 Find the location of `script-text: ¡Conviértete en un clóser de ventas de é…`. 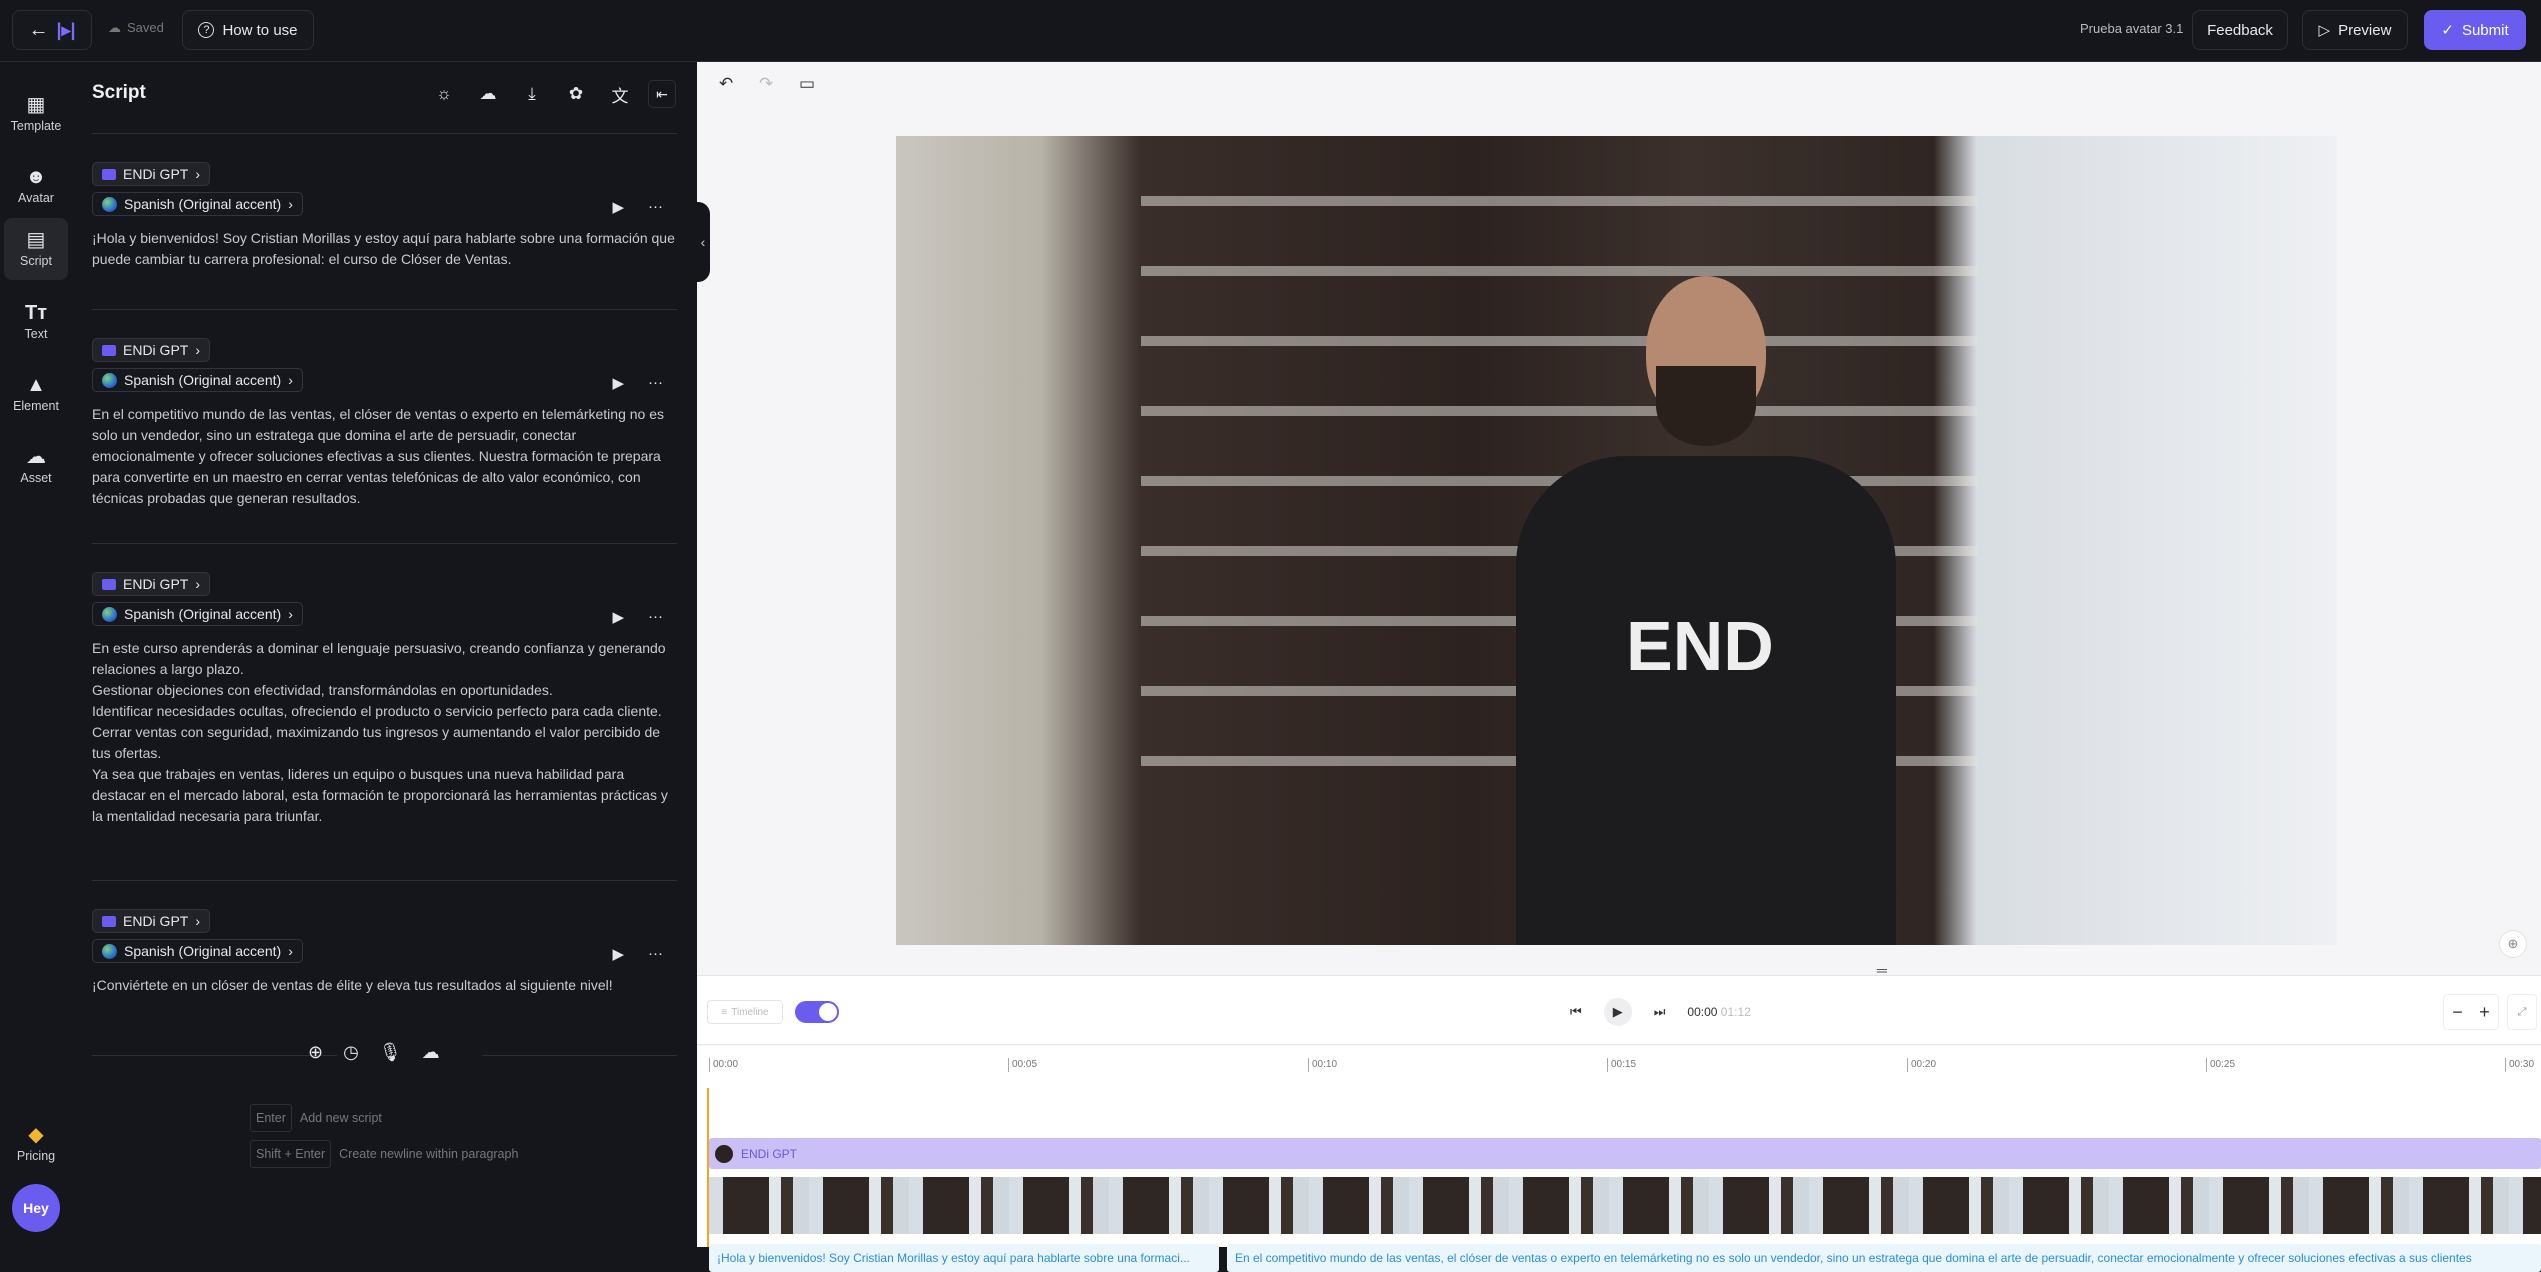

script-text: ¡Conviértete en un clóser de ventas de é… is located at coordinates (384, 985).